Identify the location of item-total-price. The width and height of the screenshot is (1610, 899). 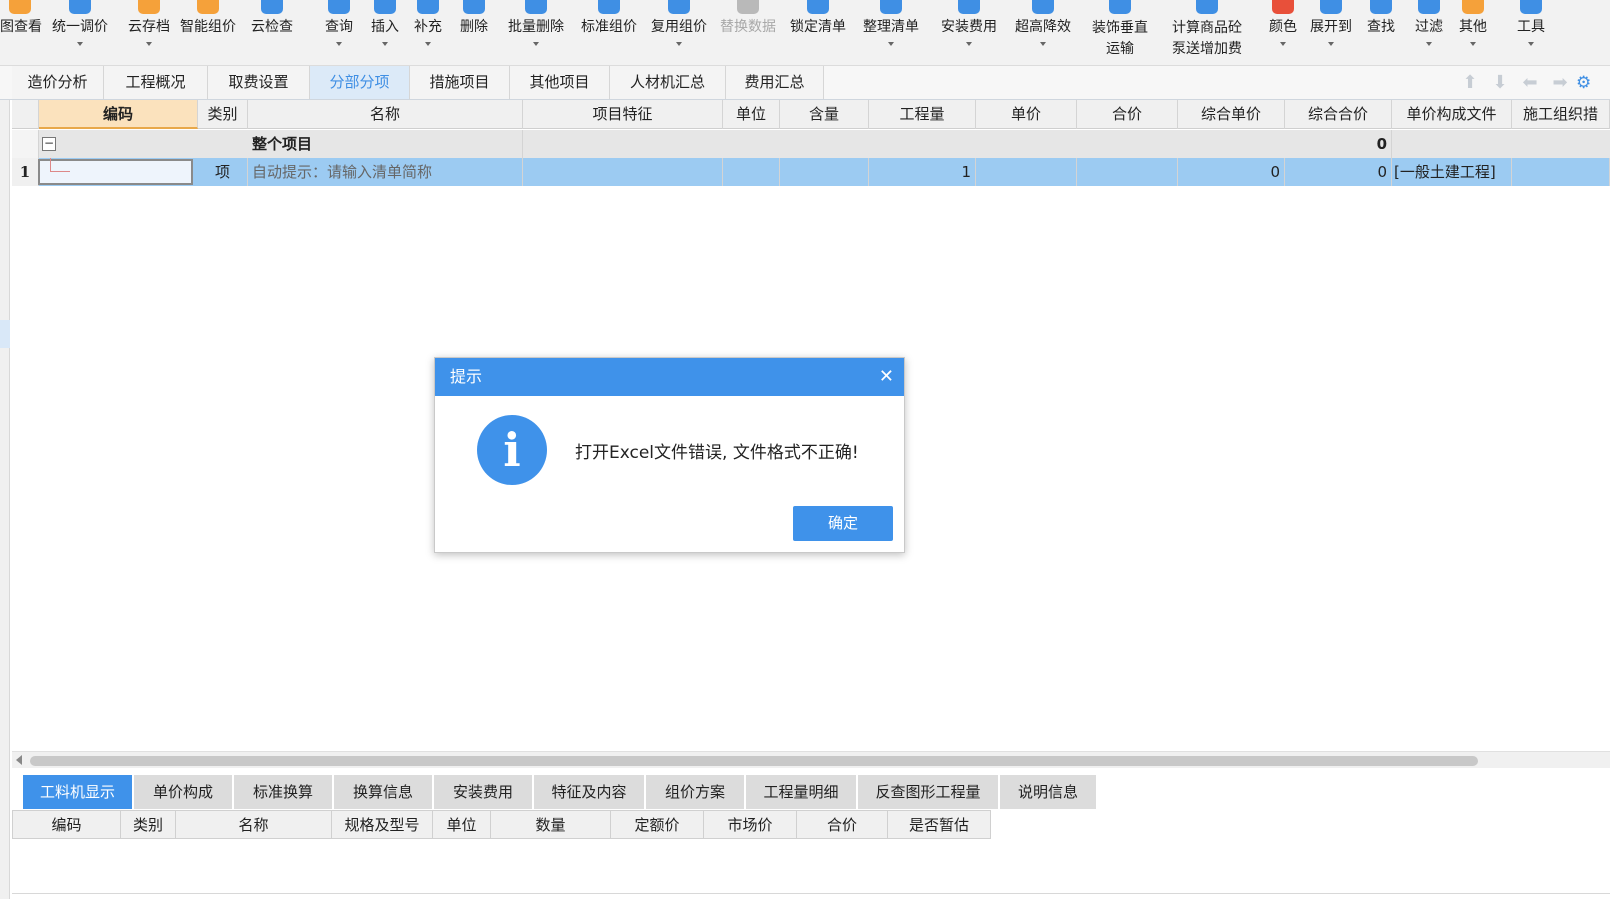
(1127, 172).